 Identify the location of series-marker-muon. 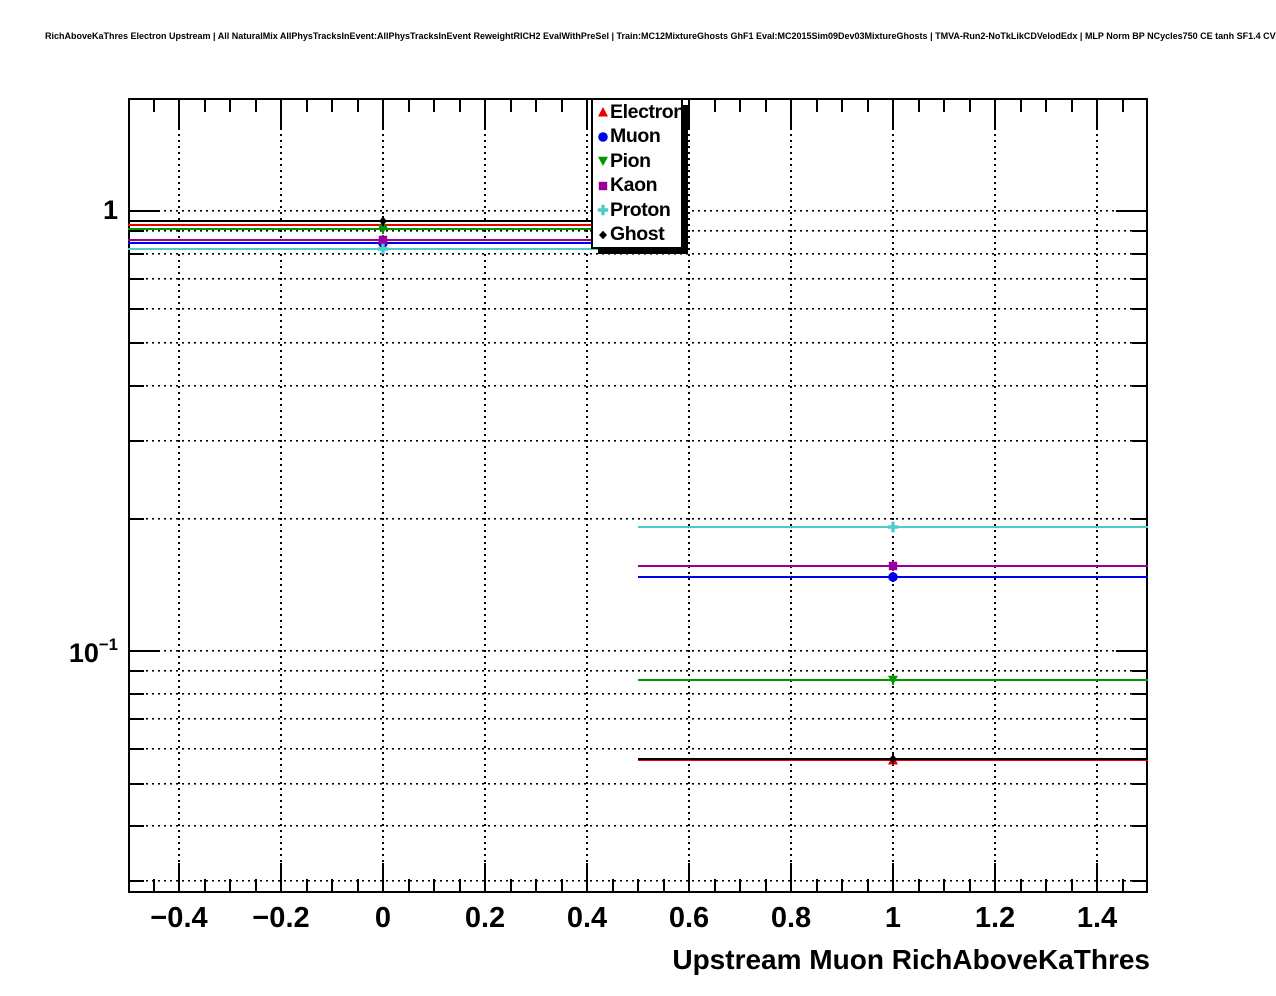
(893, 577).